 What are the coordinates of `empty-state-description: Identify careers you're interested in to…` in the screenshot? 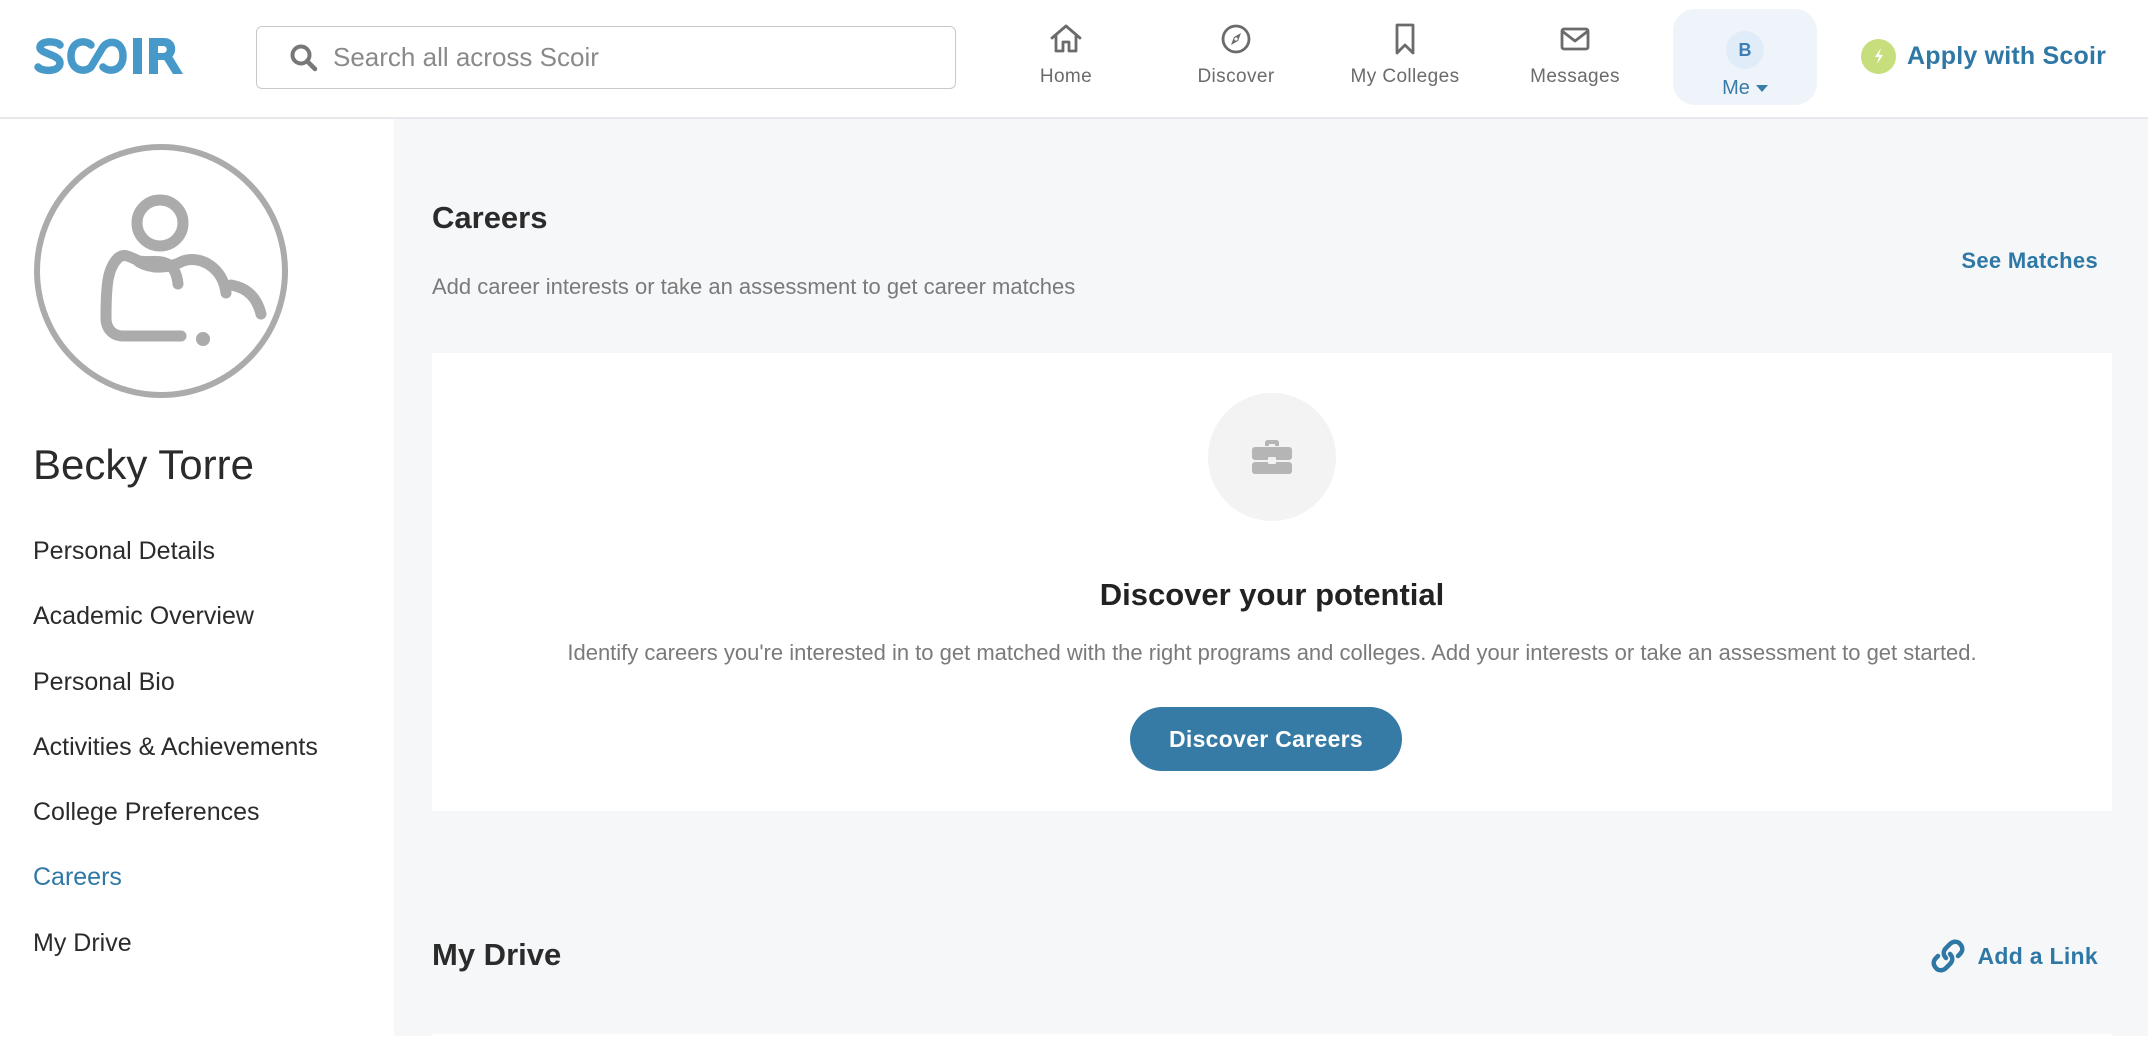 It's located at (1272, 652).